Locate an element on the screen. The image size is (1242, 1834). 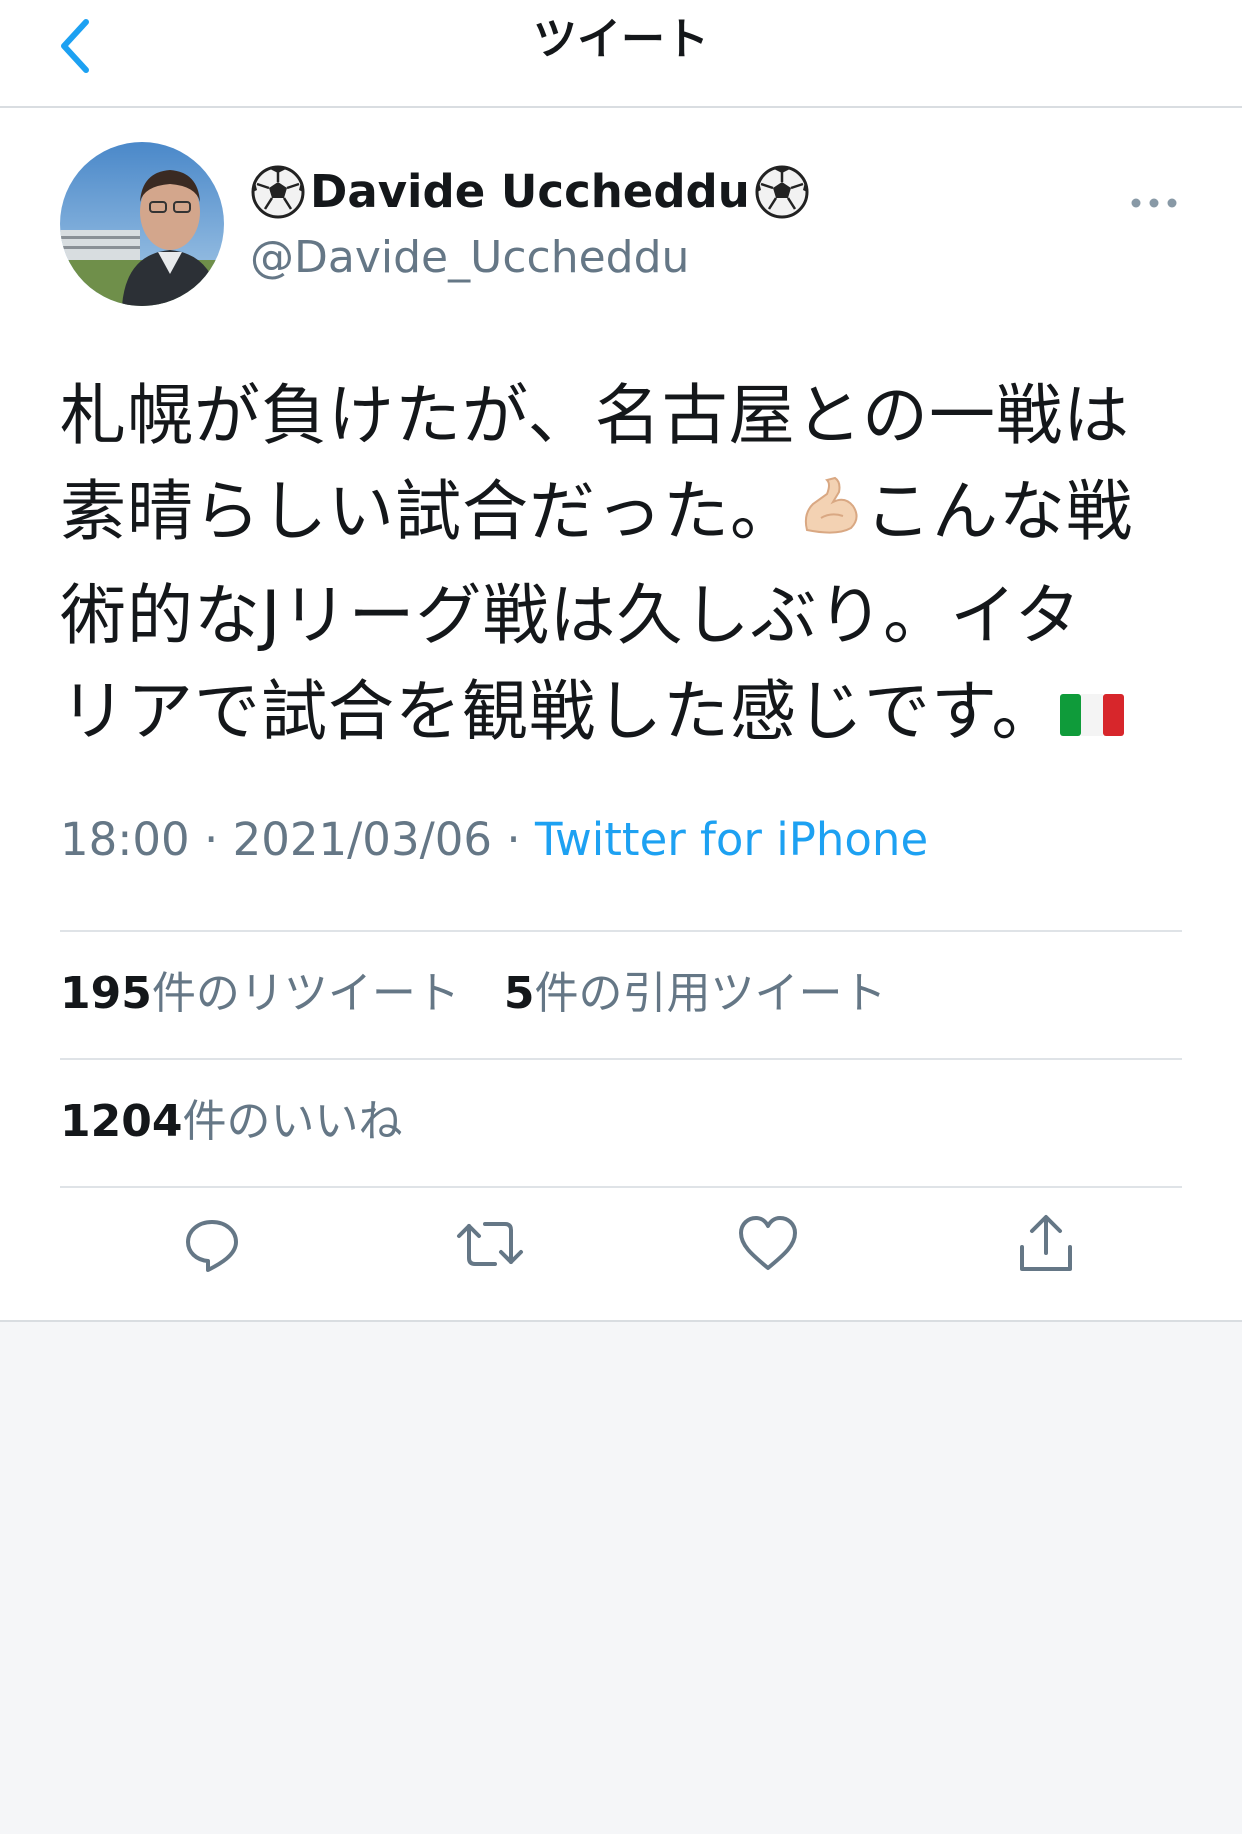
heart-icon is located at coordinates (768, 1243).